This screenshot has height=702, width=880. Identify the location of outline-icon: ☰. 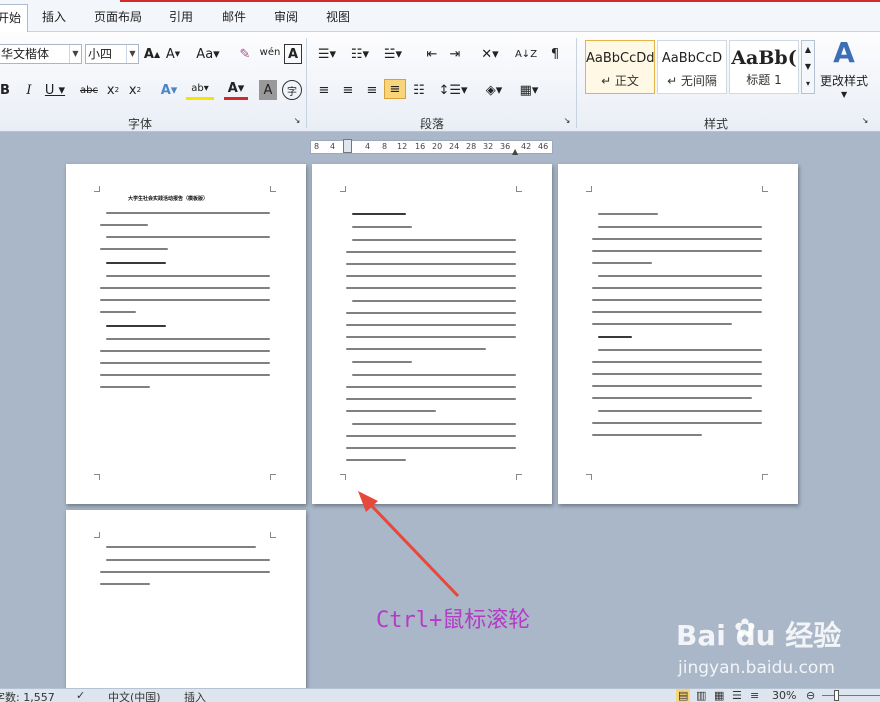
(737, 695).